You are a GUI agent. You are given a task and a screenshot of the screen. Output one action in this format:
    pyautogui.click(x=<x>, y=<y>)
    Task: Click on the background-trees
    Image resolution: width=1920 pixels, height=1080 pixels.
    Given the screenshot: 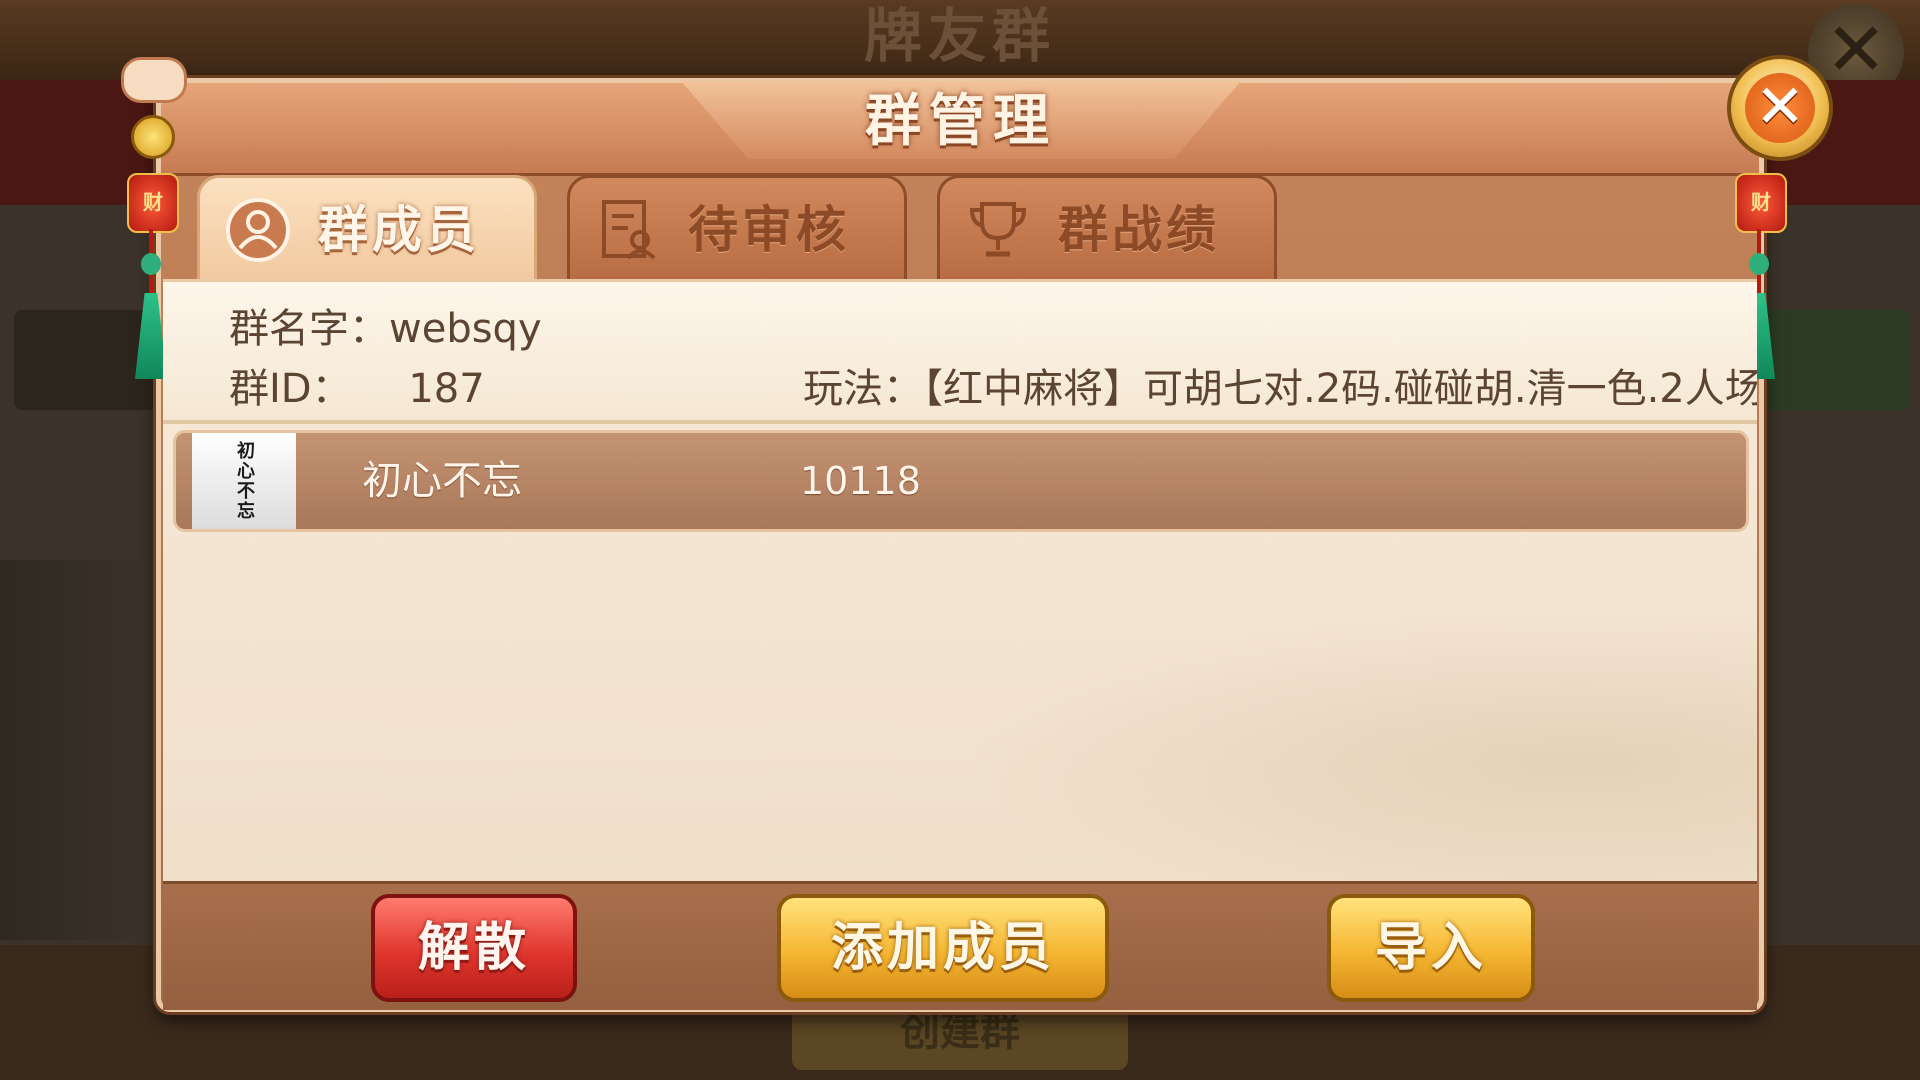 What is the action you would take?
    pyautogui.click(x=75, y=750)
    